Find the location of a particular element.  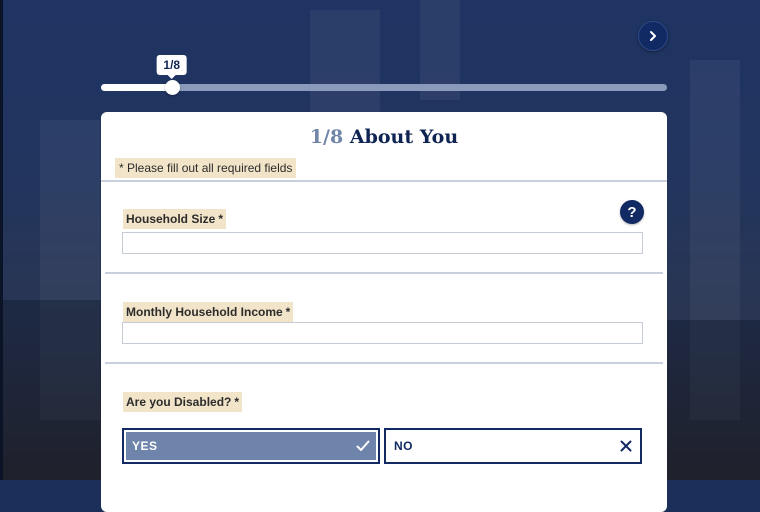

household-size-input is located at coordinates (382, 243).